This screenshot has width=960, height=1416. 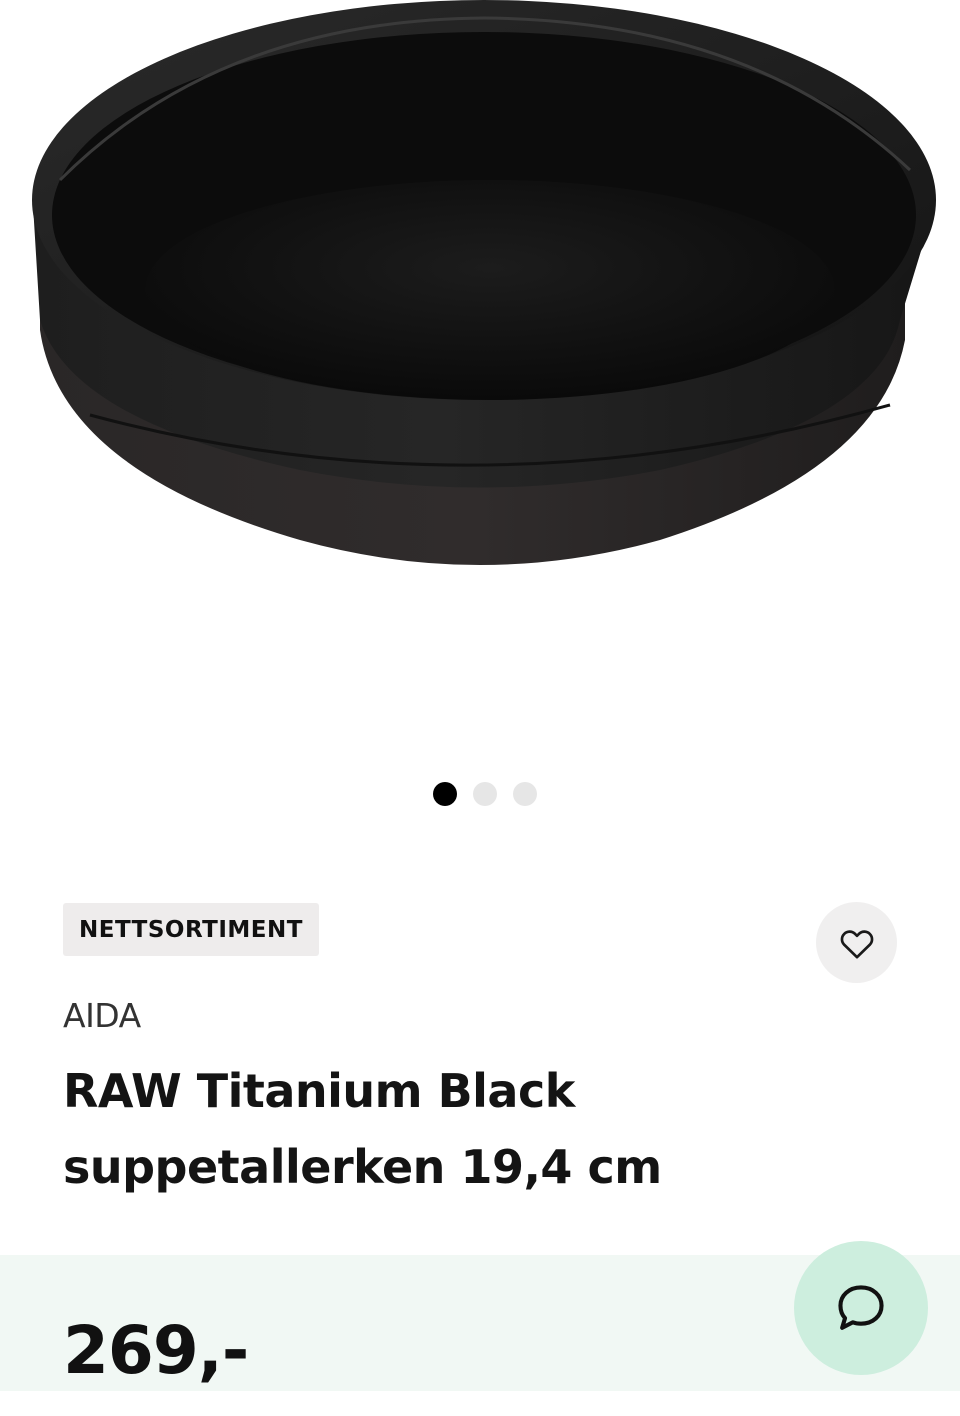 I want to click on chat-button, so click(x=861, y=1308).